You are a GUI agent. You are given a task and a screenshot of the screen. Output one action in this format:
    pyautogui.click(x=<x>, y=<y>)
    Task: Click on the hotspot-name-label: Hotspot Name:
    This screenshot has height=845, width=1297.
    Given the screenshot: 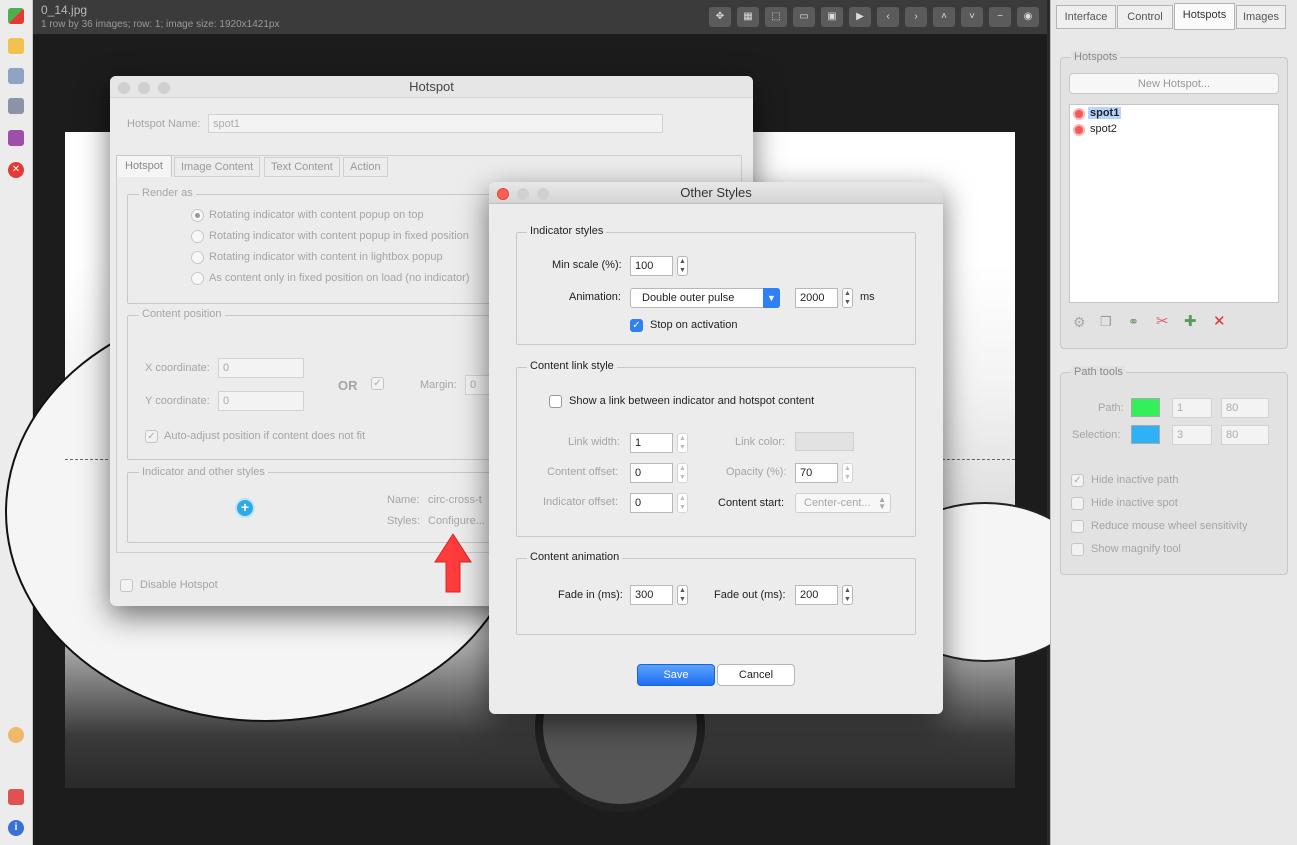 What is the action you would take?
    pyautogui.click(x=164, y=124)
    